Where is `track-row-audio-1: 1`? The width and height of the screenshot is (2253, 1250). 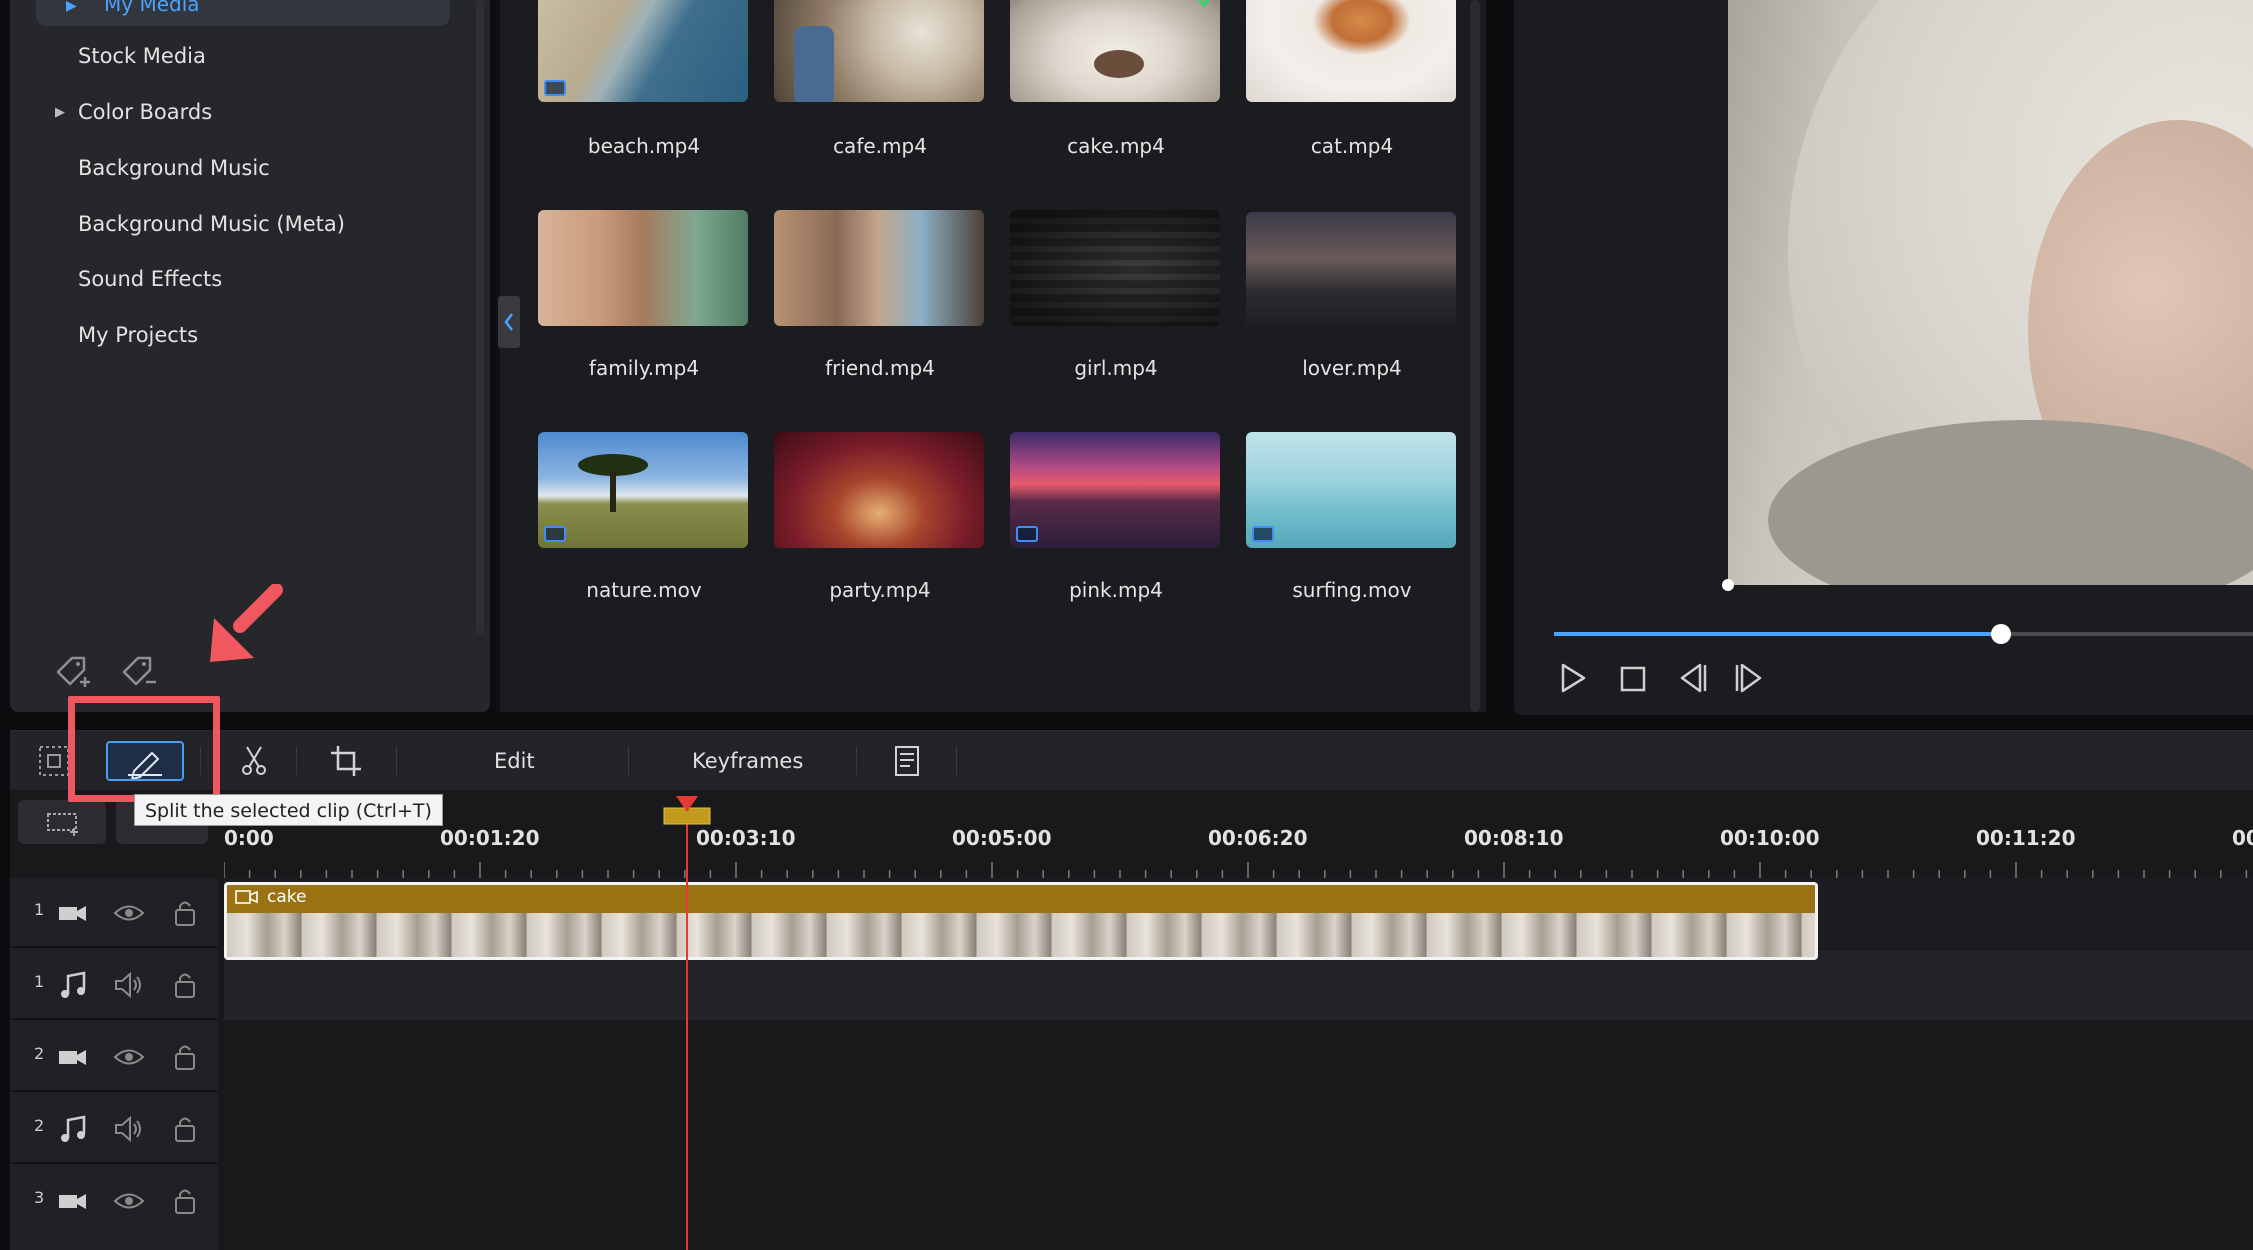
track-row-audio-1: 1 is located at coordinates (114, 985).